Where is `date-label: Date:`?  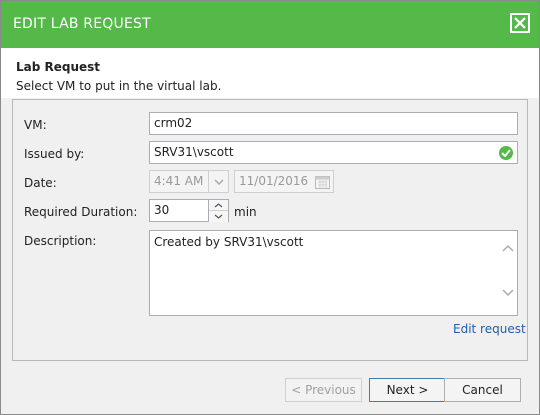
date-label: Date: is located at coordinates (40, 183).